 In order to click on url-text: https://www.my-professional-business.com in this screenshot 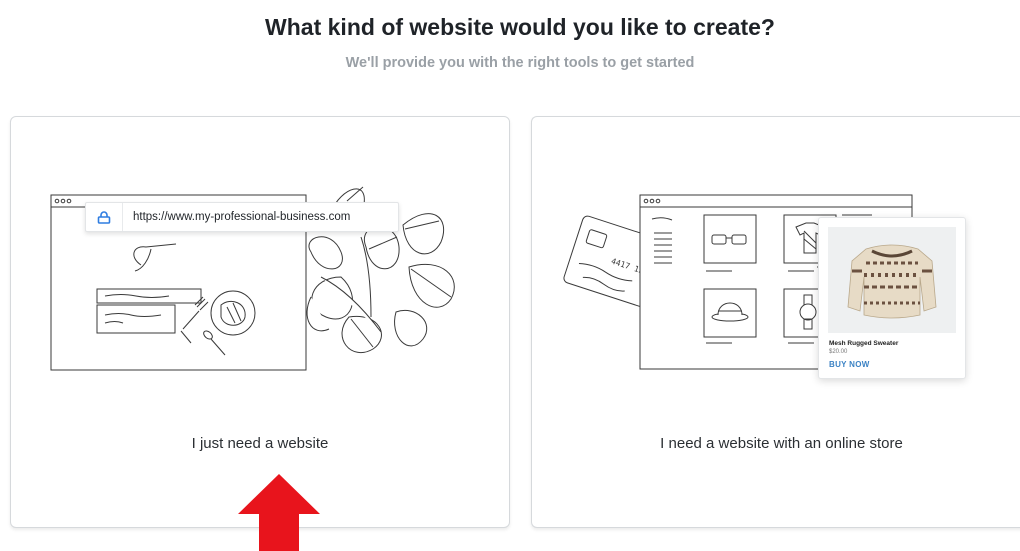, I will do `click(242, 217)`.